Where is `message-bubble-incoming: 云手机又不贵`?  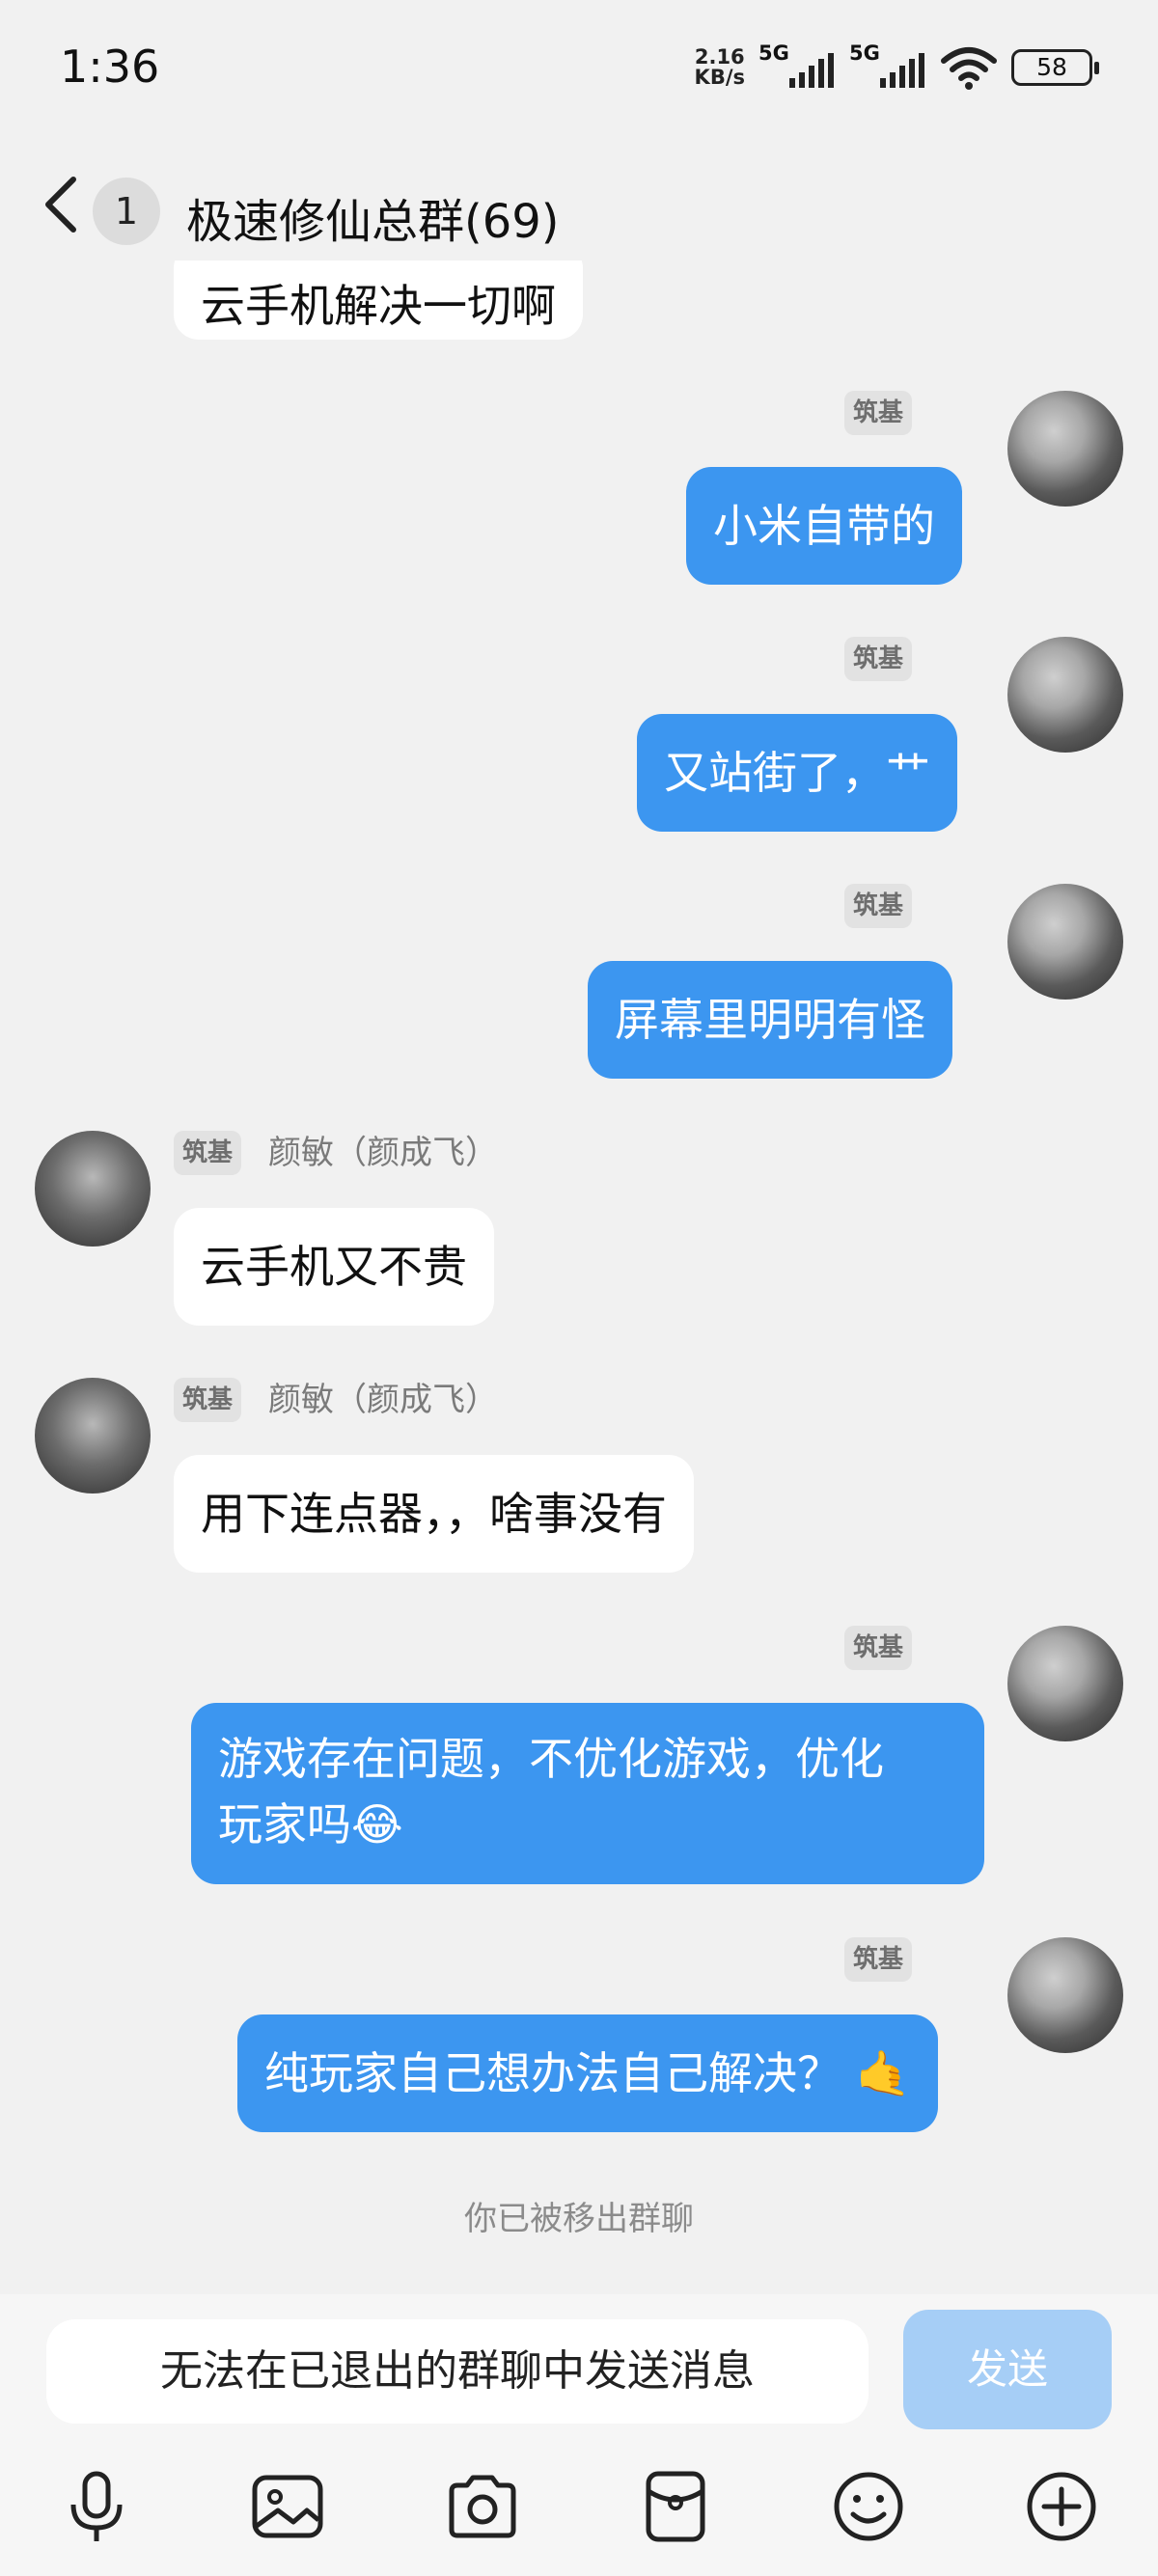 message-bubble-incoming: 云手机又不贵 is located at coordinates (334, 1267).